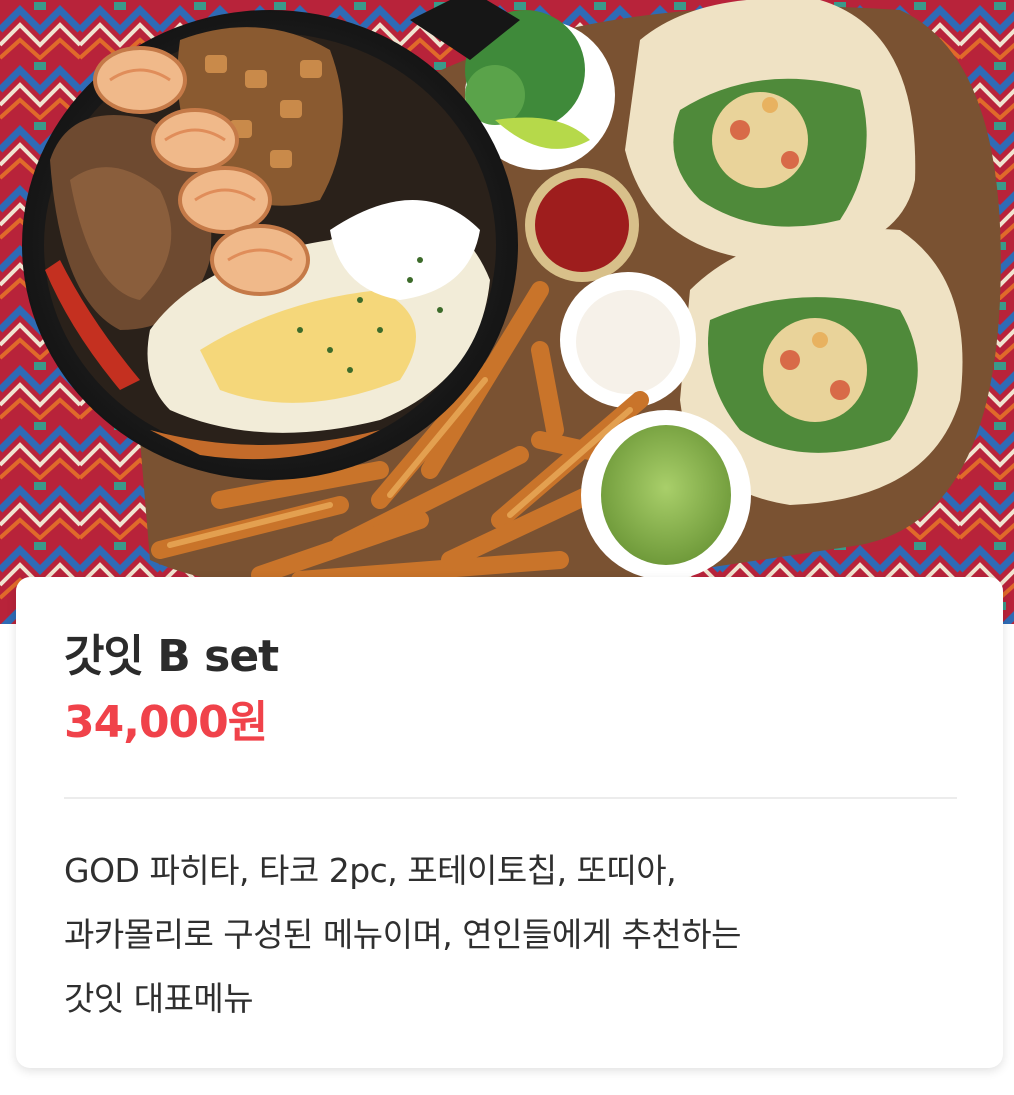 The height and width of the screenshot is (1095, 1014). Describe the element at coordinates (370, 870) in the screenshot. I see `description-line: GOD 파히타, 타코 2pc, 포테이토칩, 또띠아,` at that location.